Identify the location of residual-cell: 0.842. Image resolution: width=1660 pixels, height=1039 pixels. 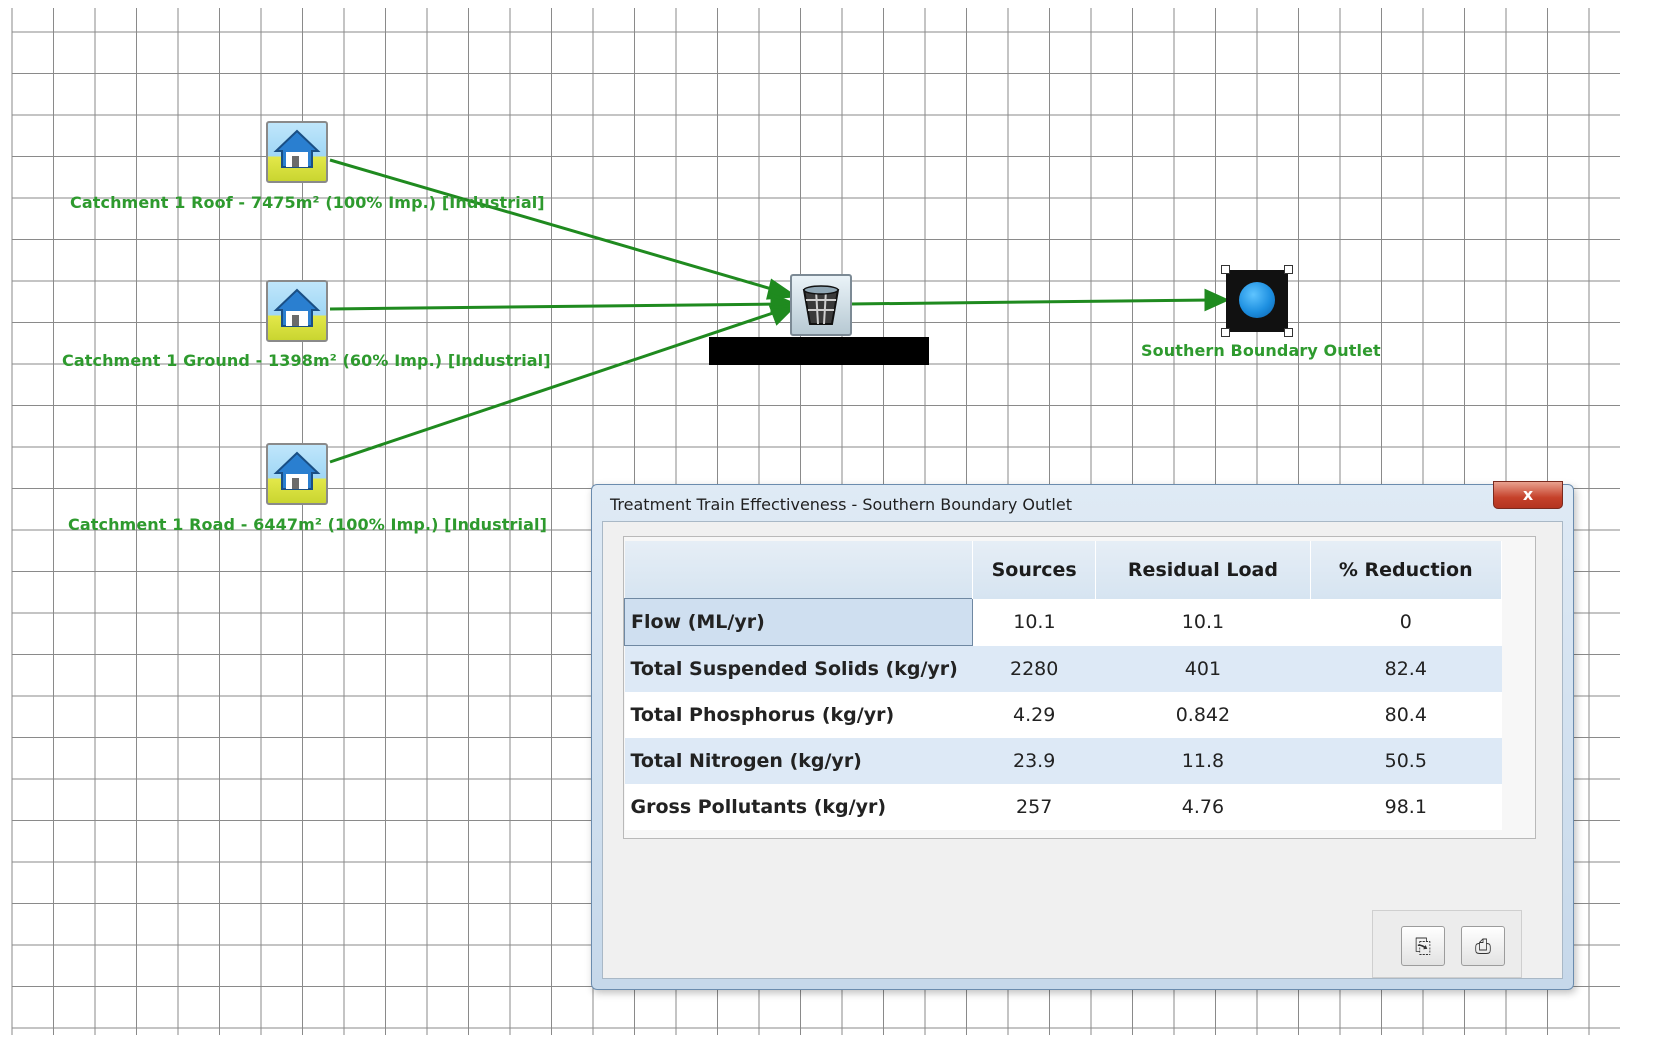
(1203, 715).